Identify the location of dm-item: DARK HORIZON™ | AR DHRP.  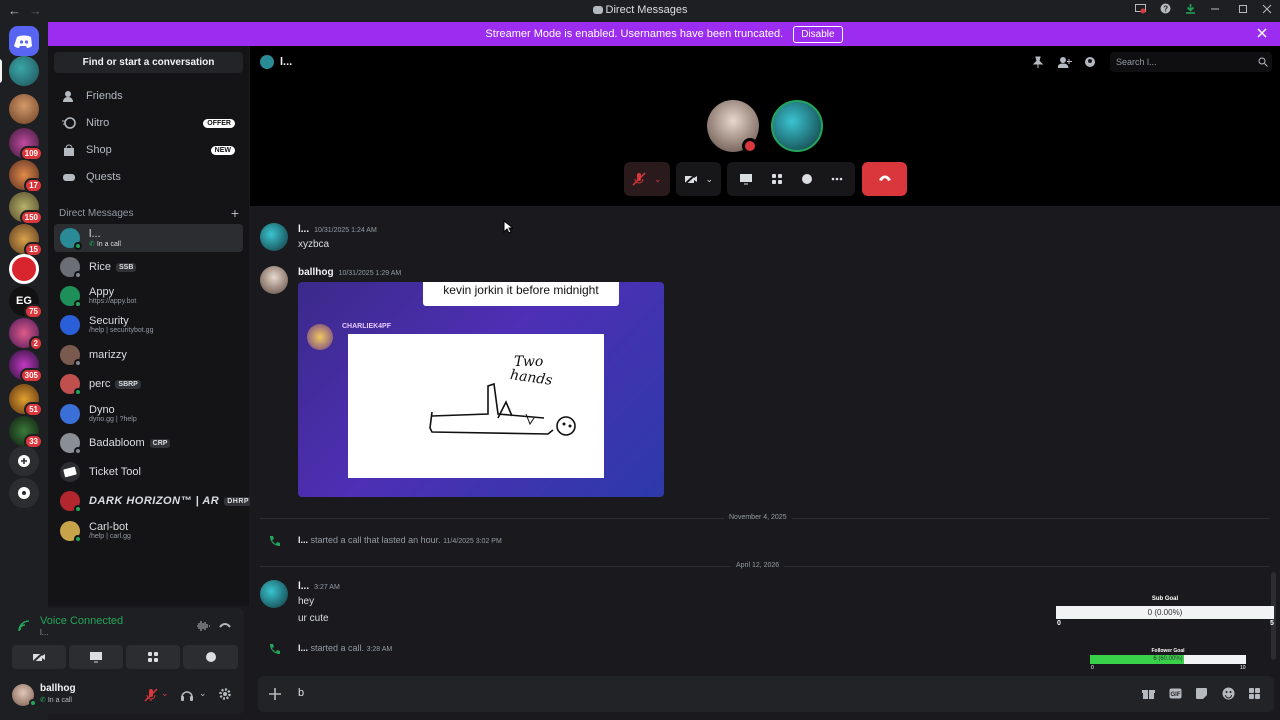
(153, 501).